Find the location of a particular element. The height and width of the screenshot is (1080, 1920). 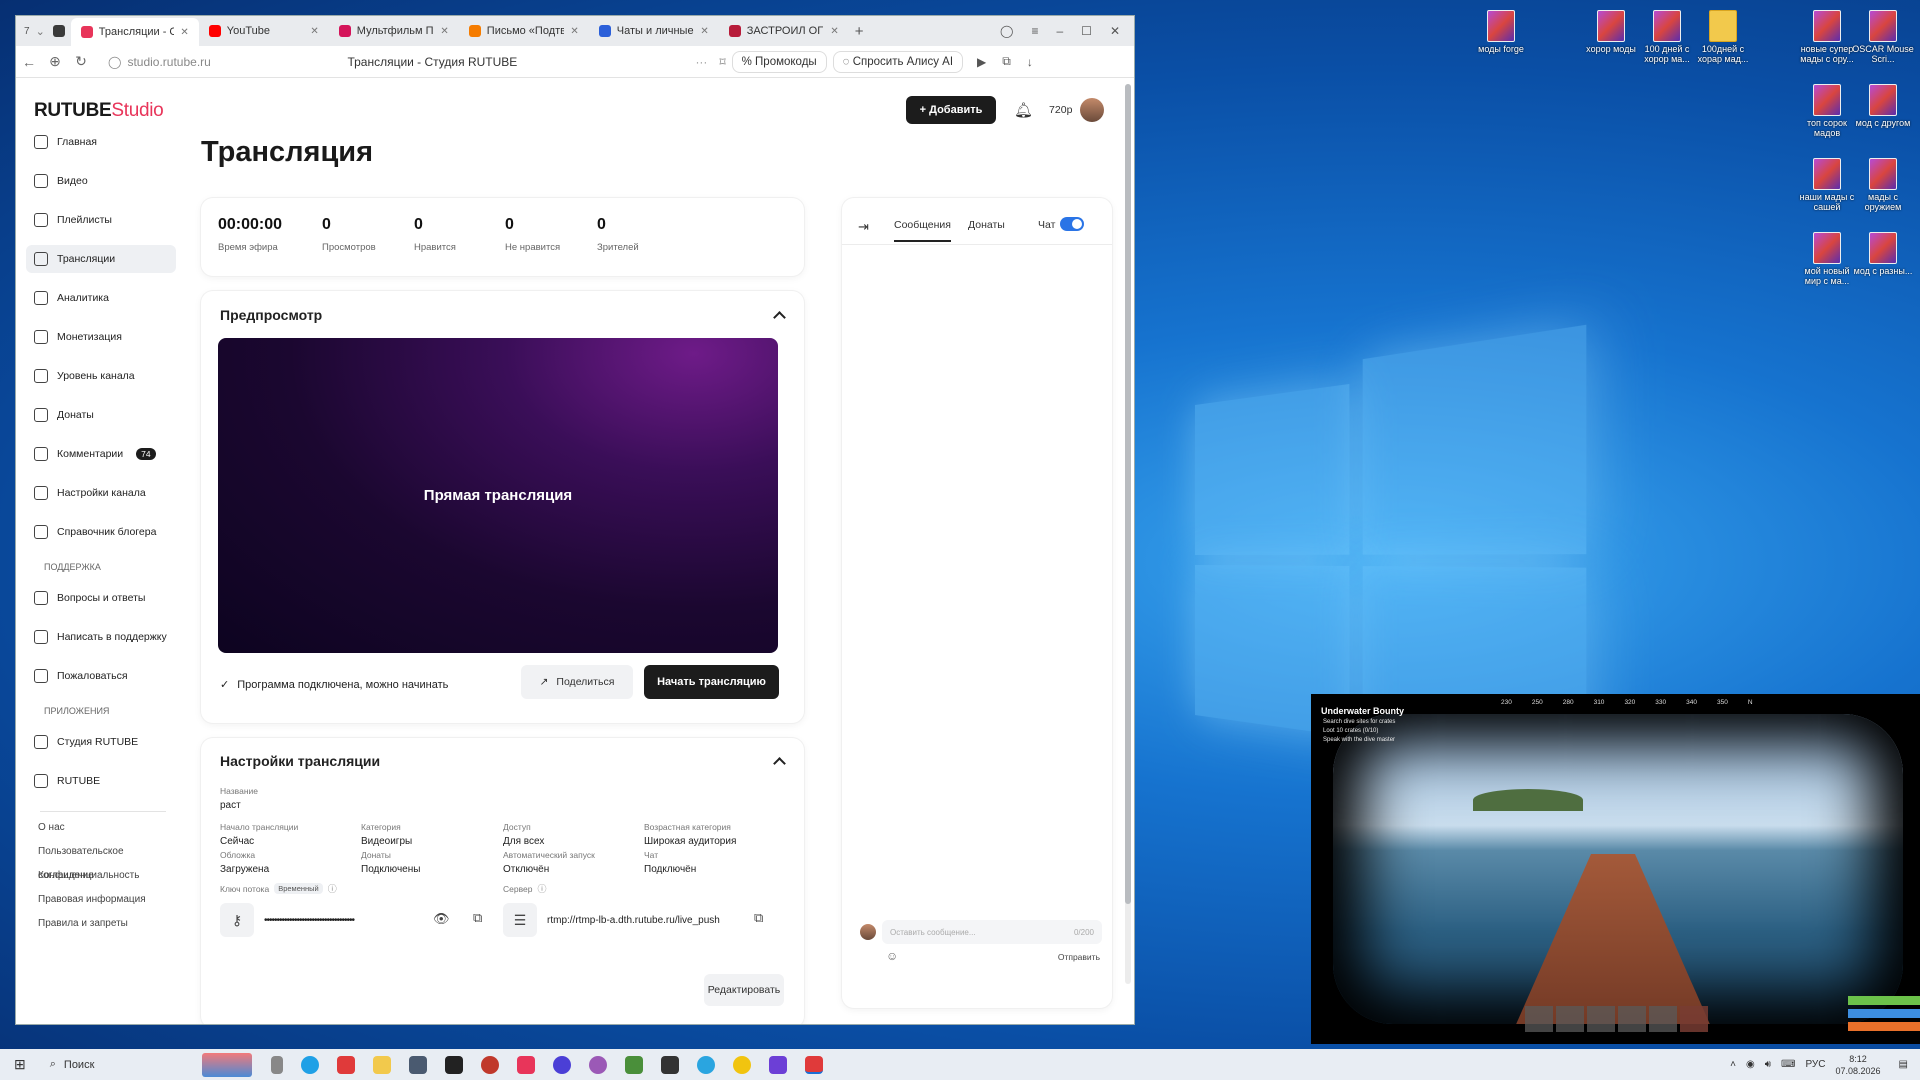

sidebar-item: Настройки канала is located at coordinates (101, 493).